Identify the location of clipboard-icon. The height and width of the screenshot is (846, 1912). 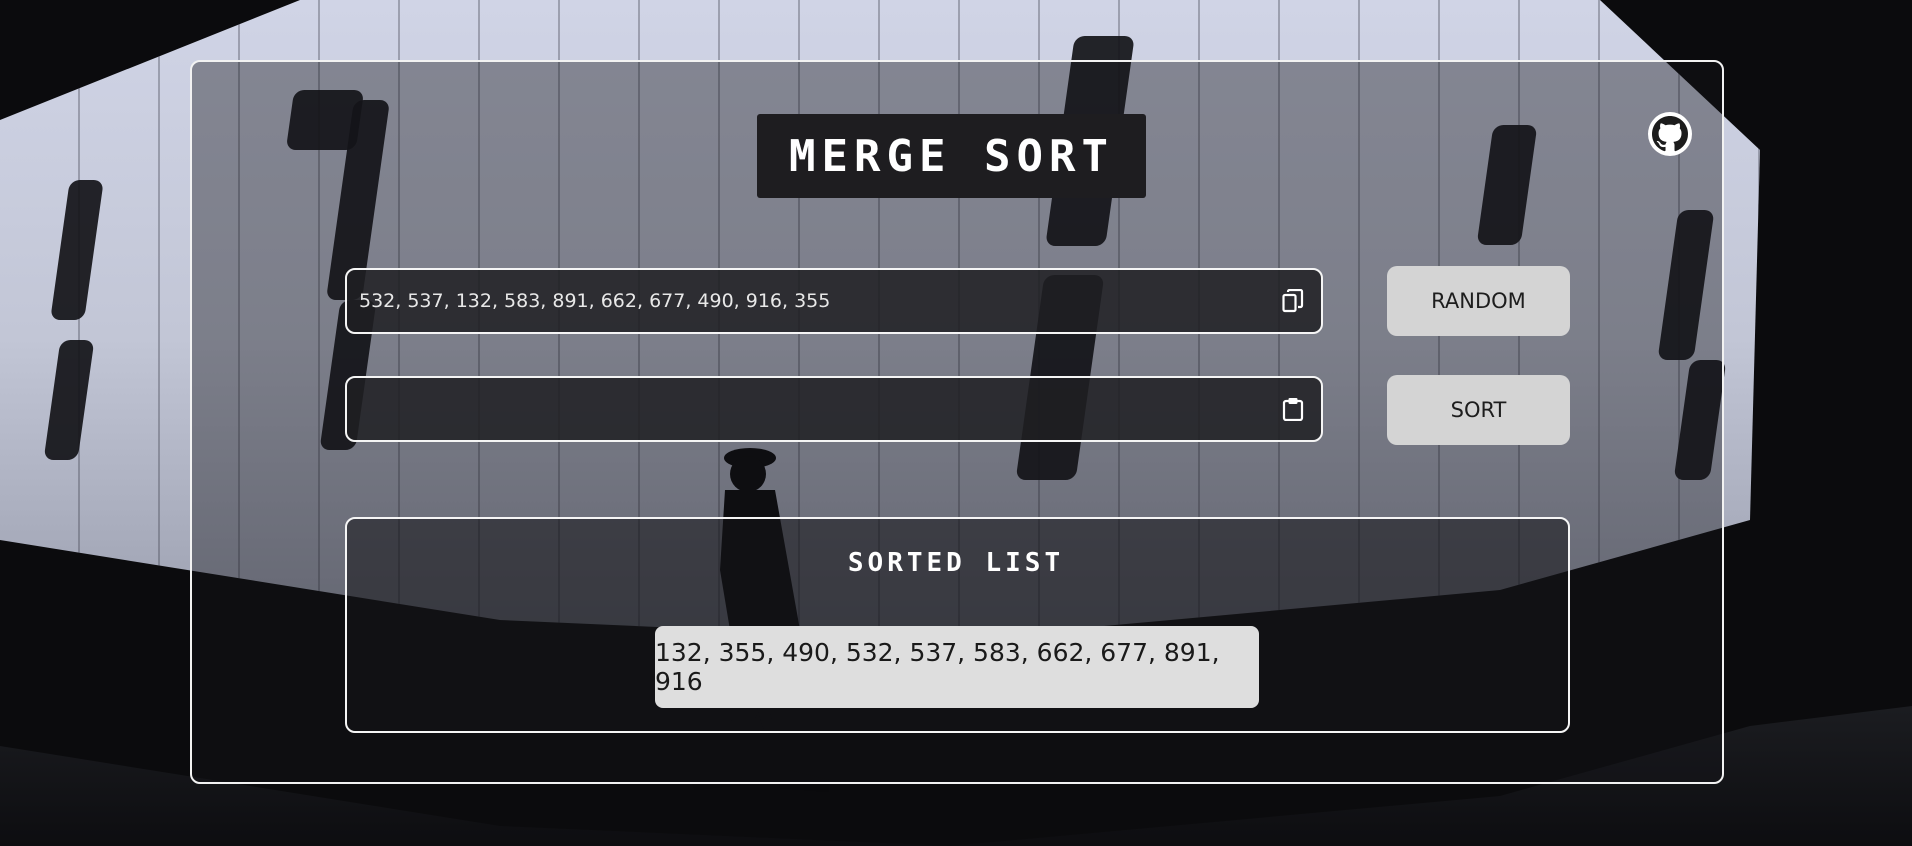
(1293, 409).